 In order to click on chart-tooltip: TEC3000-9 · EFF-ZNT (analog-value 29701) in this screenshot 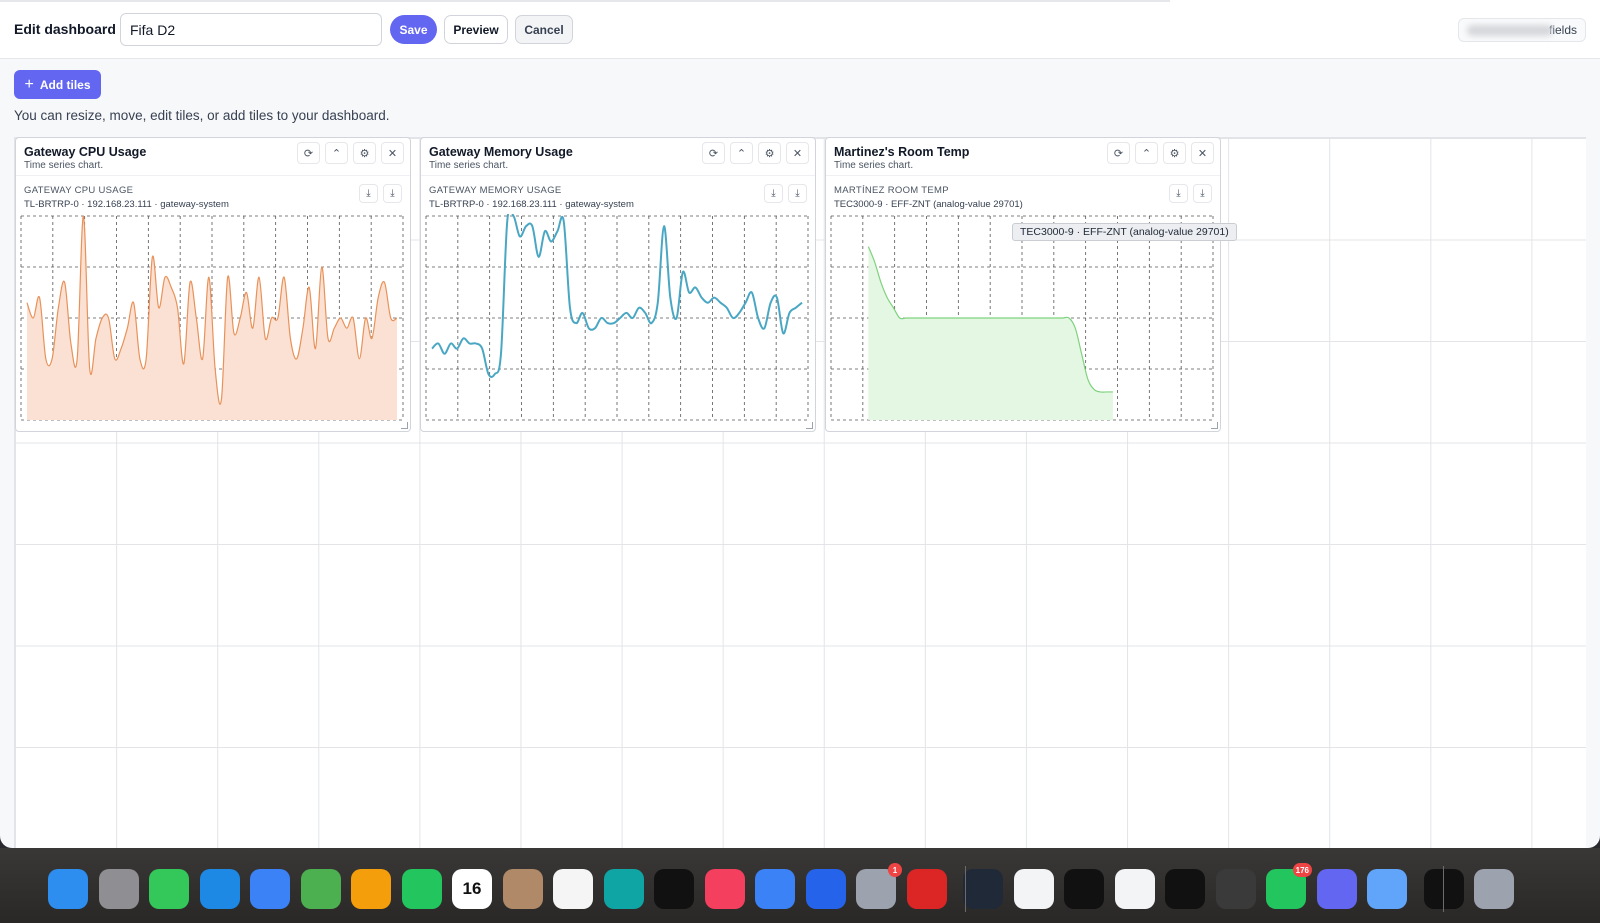, I will do `click(1124, 232)`.